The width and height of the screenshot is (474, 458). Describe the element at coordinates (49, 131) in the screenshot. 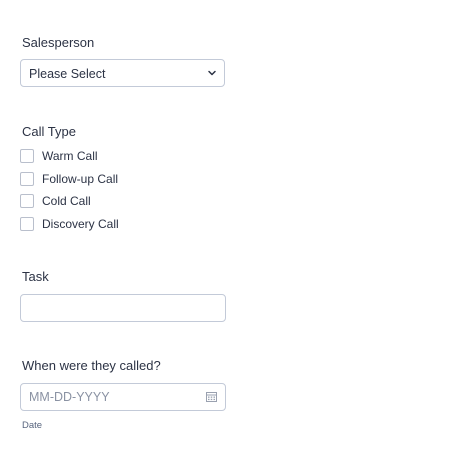

I see `call-type-label: Call Type` at that location.